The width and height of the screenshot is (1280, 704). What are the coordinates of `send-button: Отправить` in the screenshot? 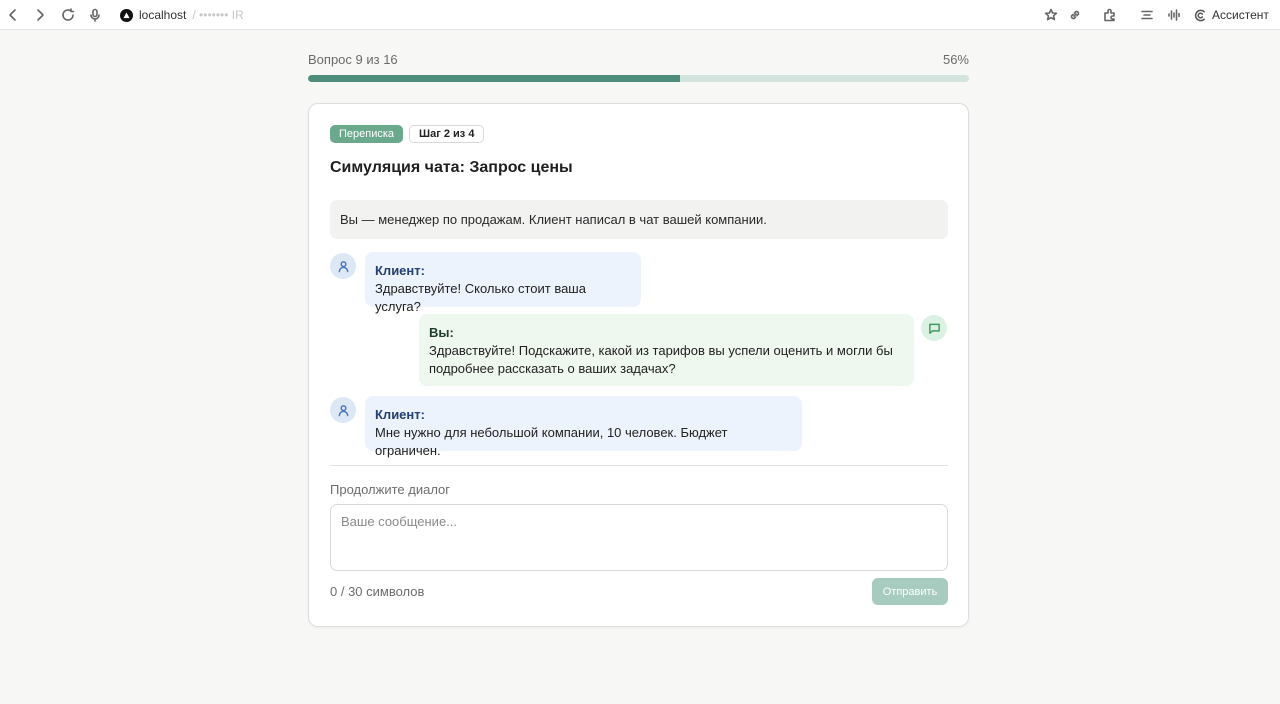 It's located at (910, 591).